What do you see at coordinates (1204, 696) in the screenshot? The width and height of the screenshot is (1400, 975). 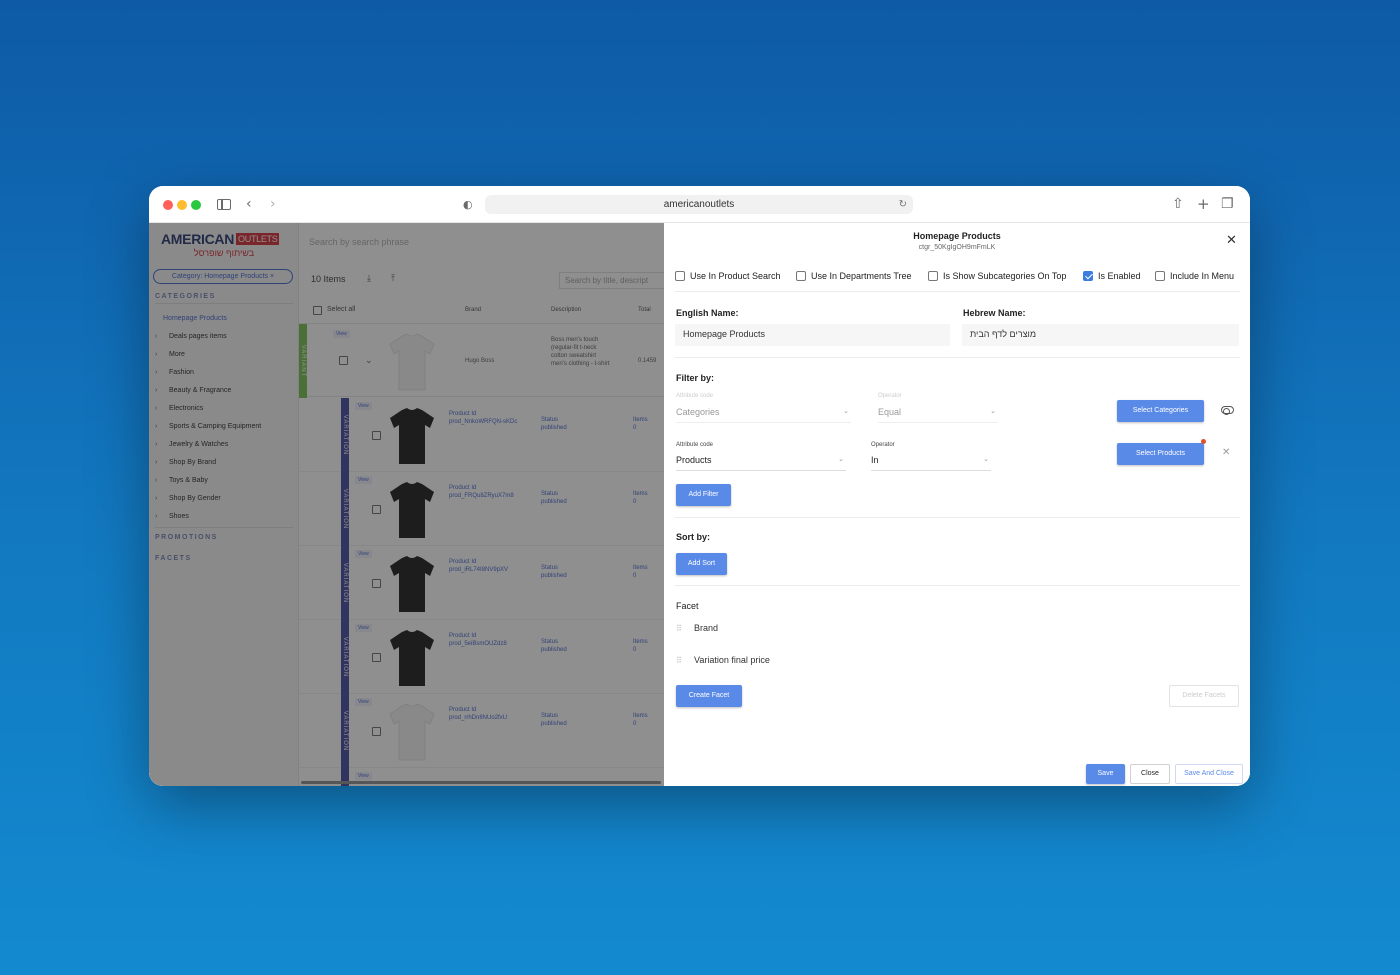 I see `delete-facets-button: Delete Facets` at bounding box center [1204, 696].